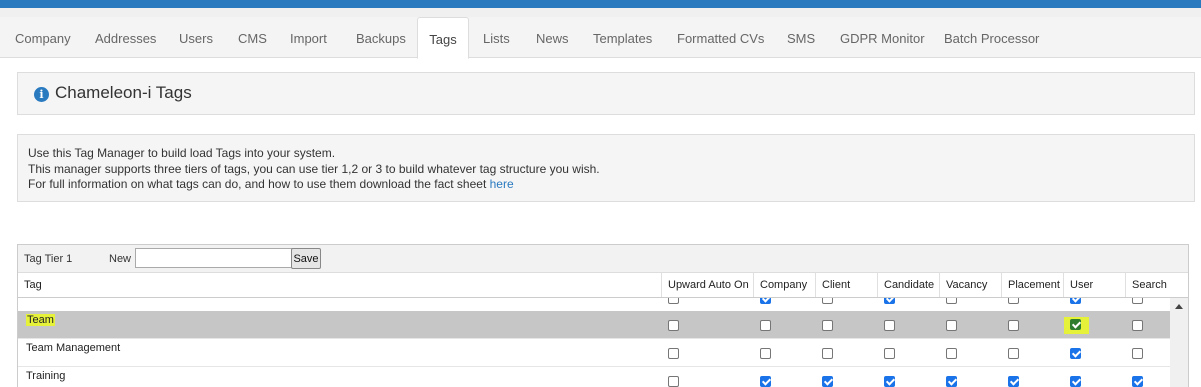 The width and height of the screenshot is (1201, 387). What do you see at coordinates (970, 285) in the screenshot?
I see `column-header-vacancy: Vacancy` at bounding box center [970, 285].